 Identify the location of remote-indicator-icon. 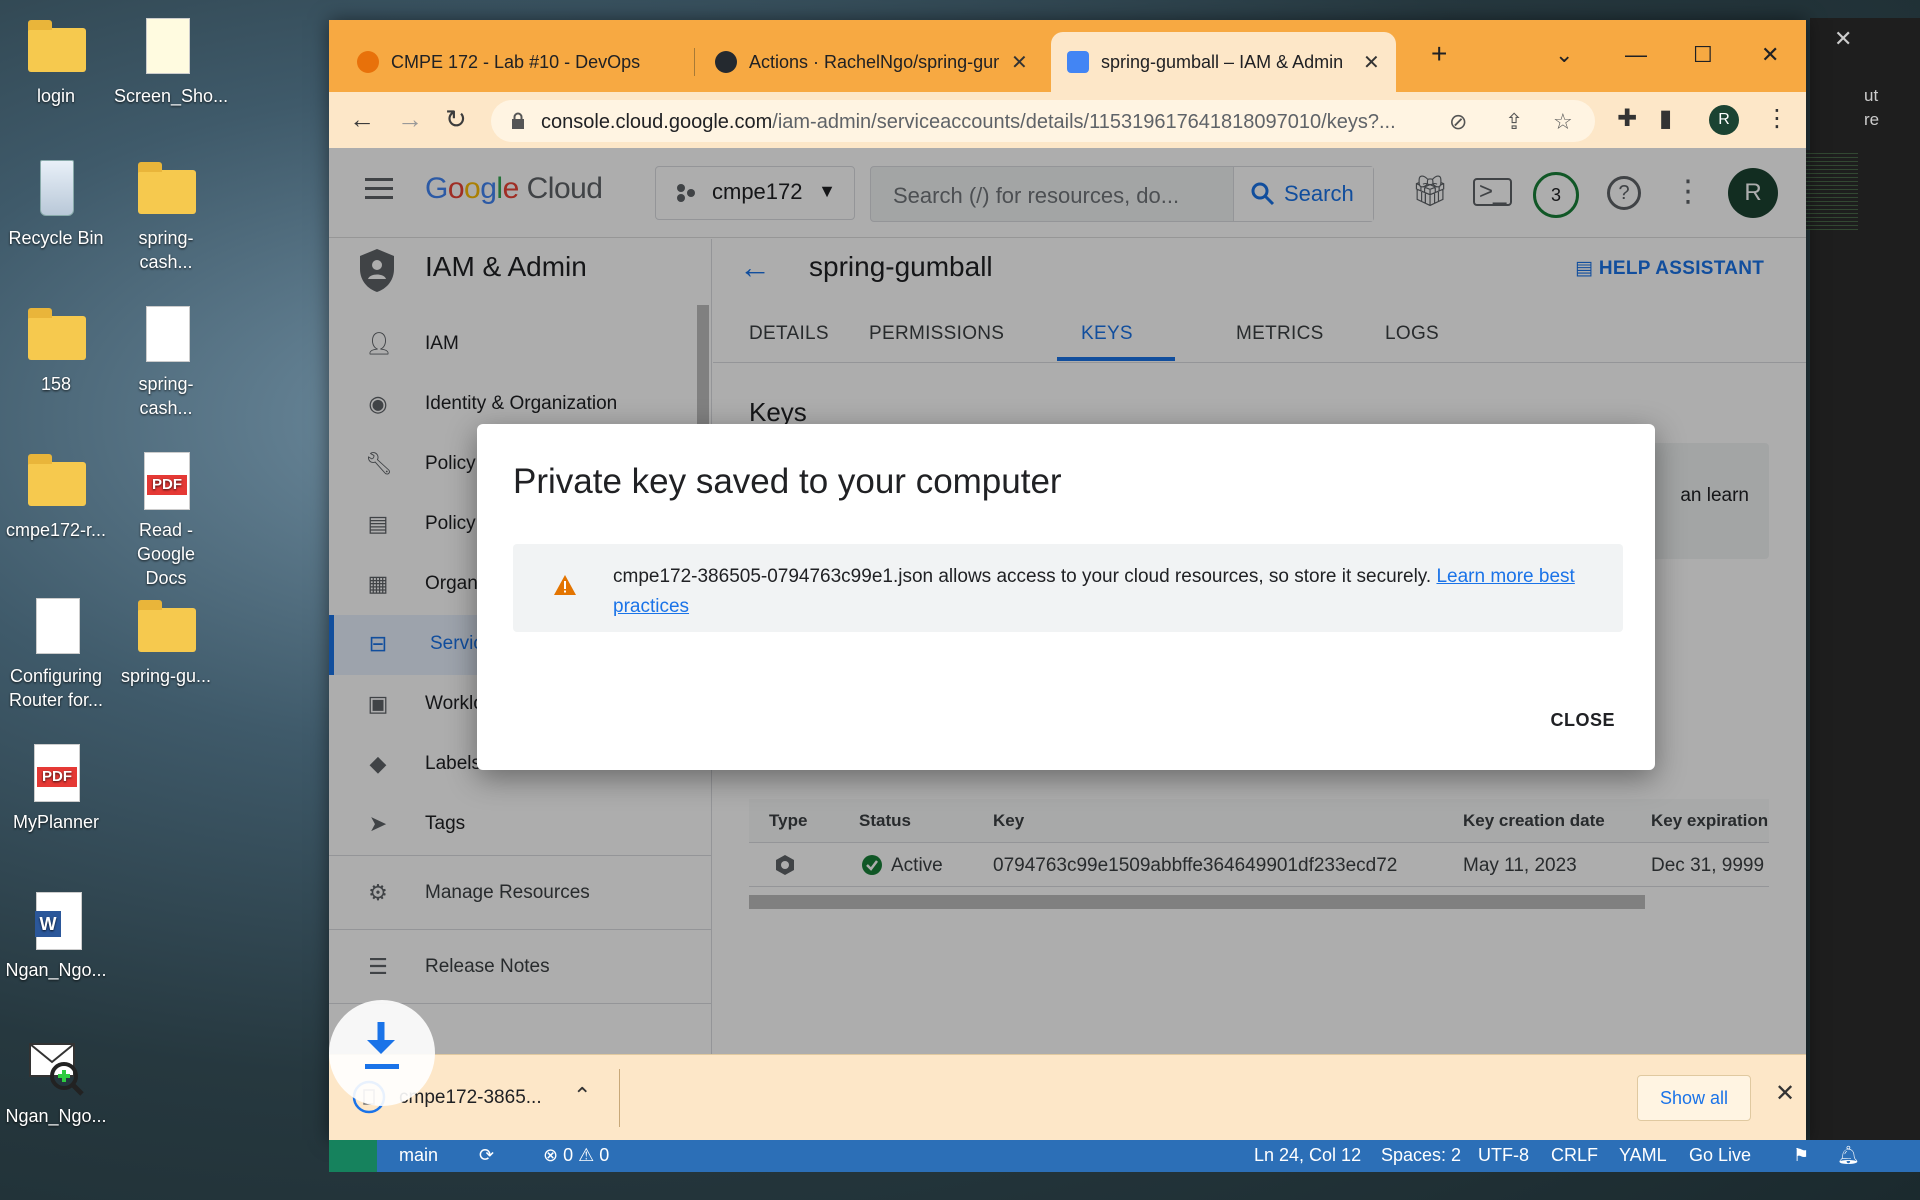
(353, 1156).